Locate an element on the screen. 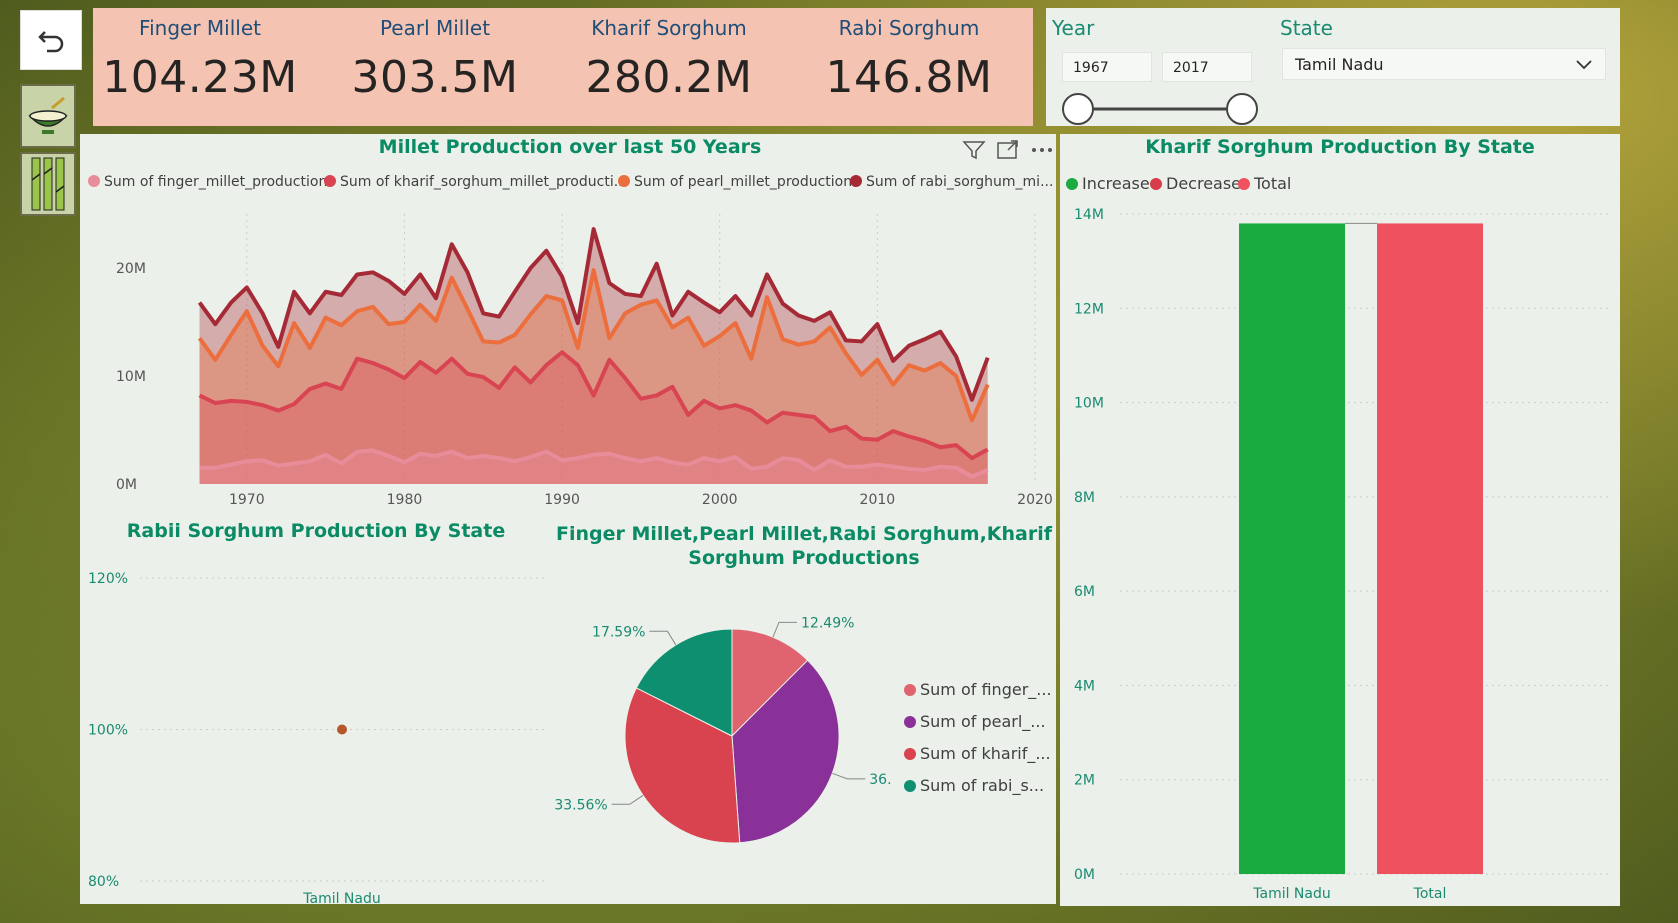 The image size is (1678, 923). kpi-kharif-sorghum: Kharif Sorghum 280.2M is located at coordinates (669, 55).